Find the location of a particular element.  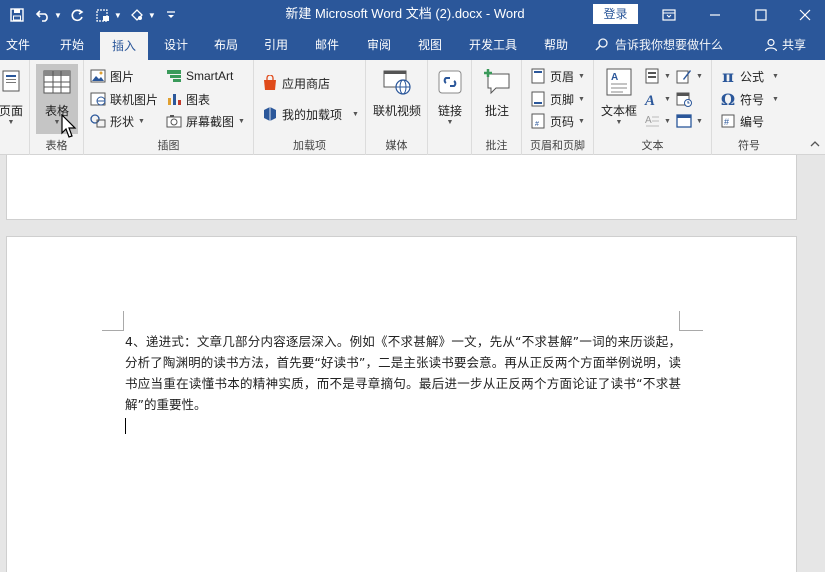

group-tables: 表格 ▼ 表格 is located at coordinates (57, 107).